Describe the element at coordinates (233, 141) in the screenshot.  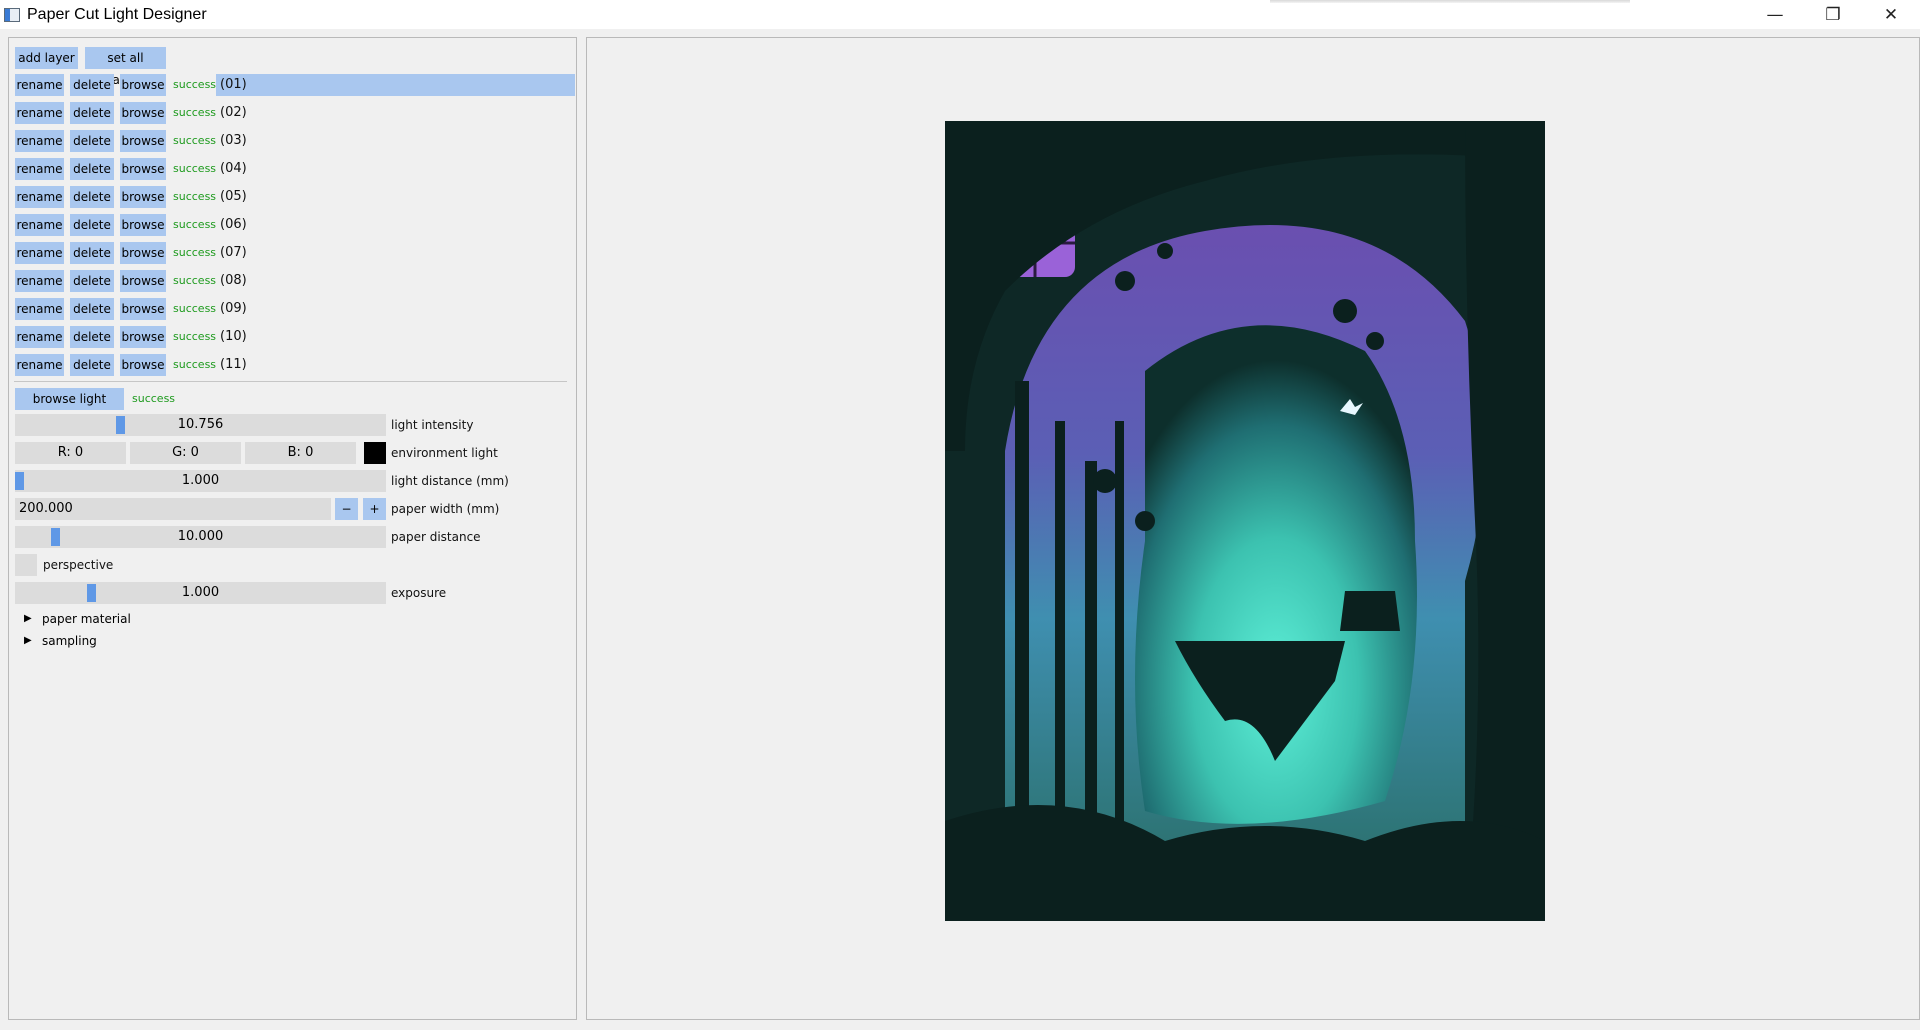
I see `layer-name: (03)` at that location.